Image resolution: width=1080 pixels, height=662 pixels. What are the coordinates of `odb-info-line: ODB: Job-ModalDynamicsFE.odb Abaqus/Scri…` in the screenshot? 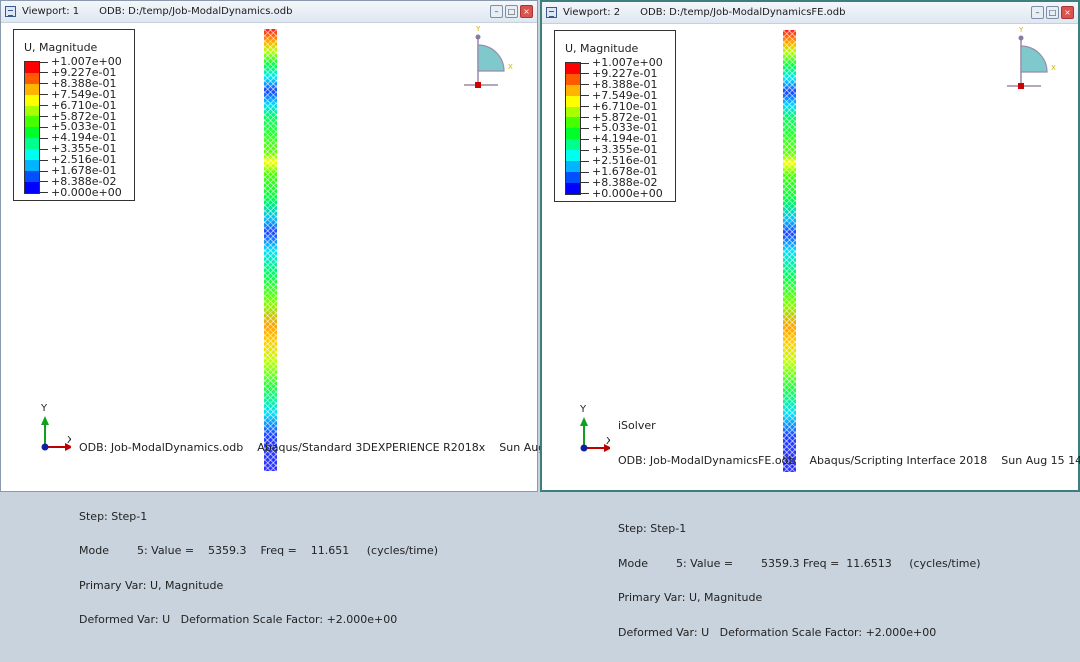 It's located at (849, 460).